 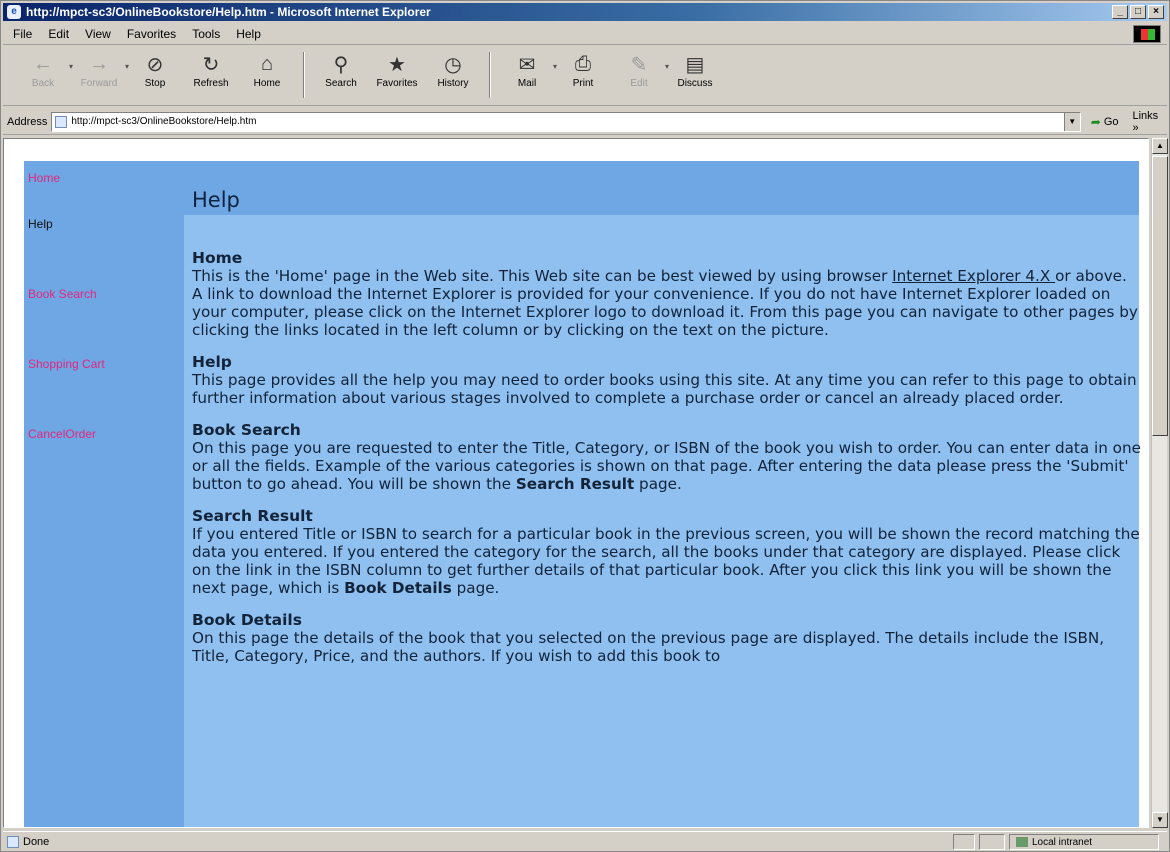 I want to click on mail-button: ✉ Mail ▾, so click(x=528, y=76).